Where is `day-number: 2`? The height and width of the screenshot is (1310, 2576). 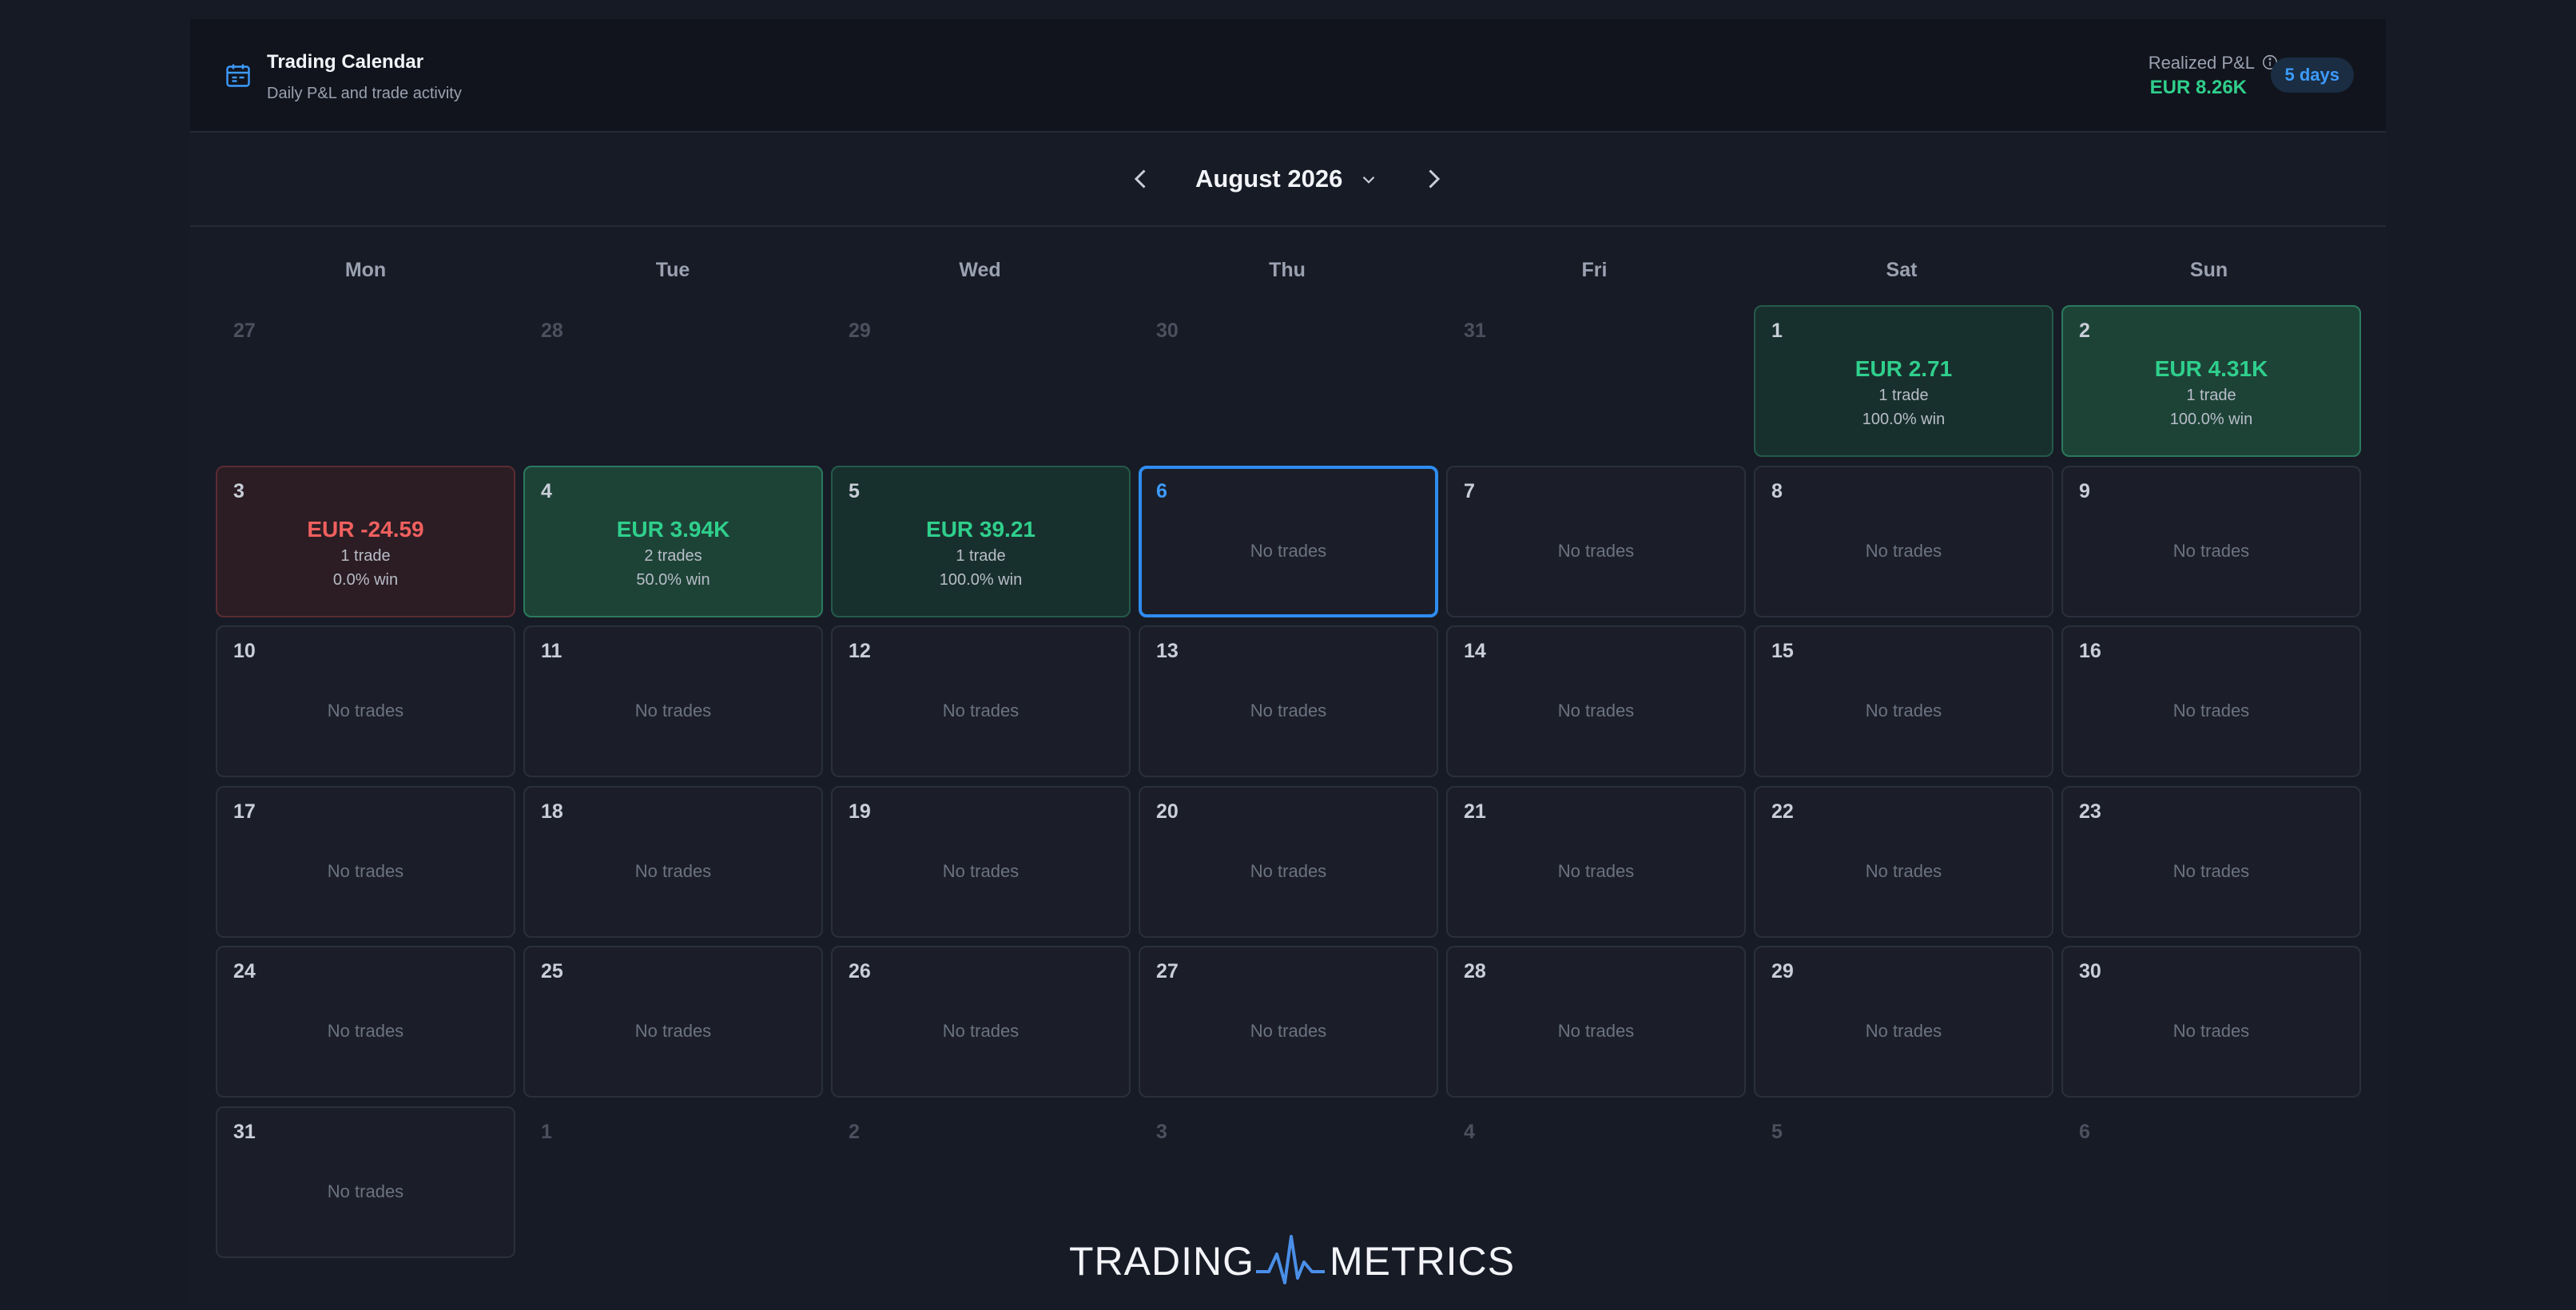
day-number: 2 is located at coordinates (2084, 331).